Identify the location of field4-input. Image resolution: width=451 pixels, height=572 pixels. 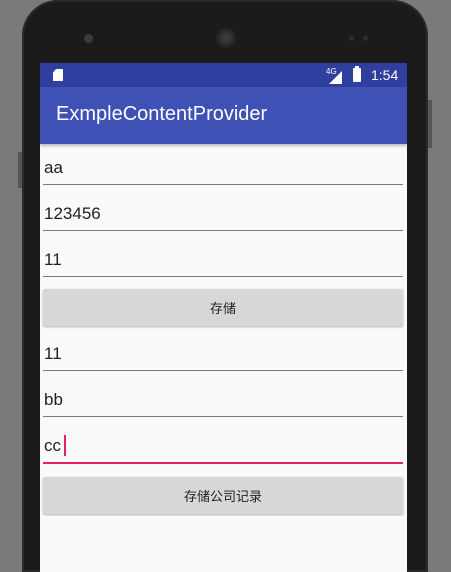
(223, 354).